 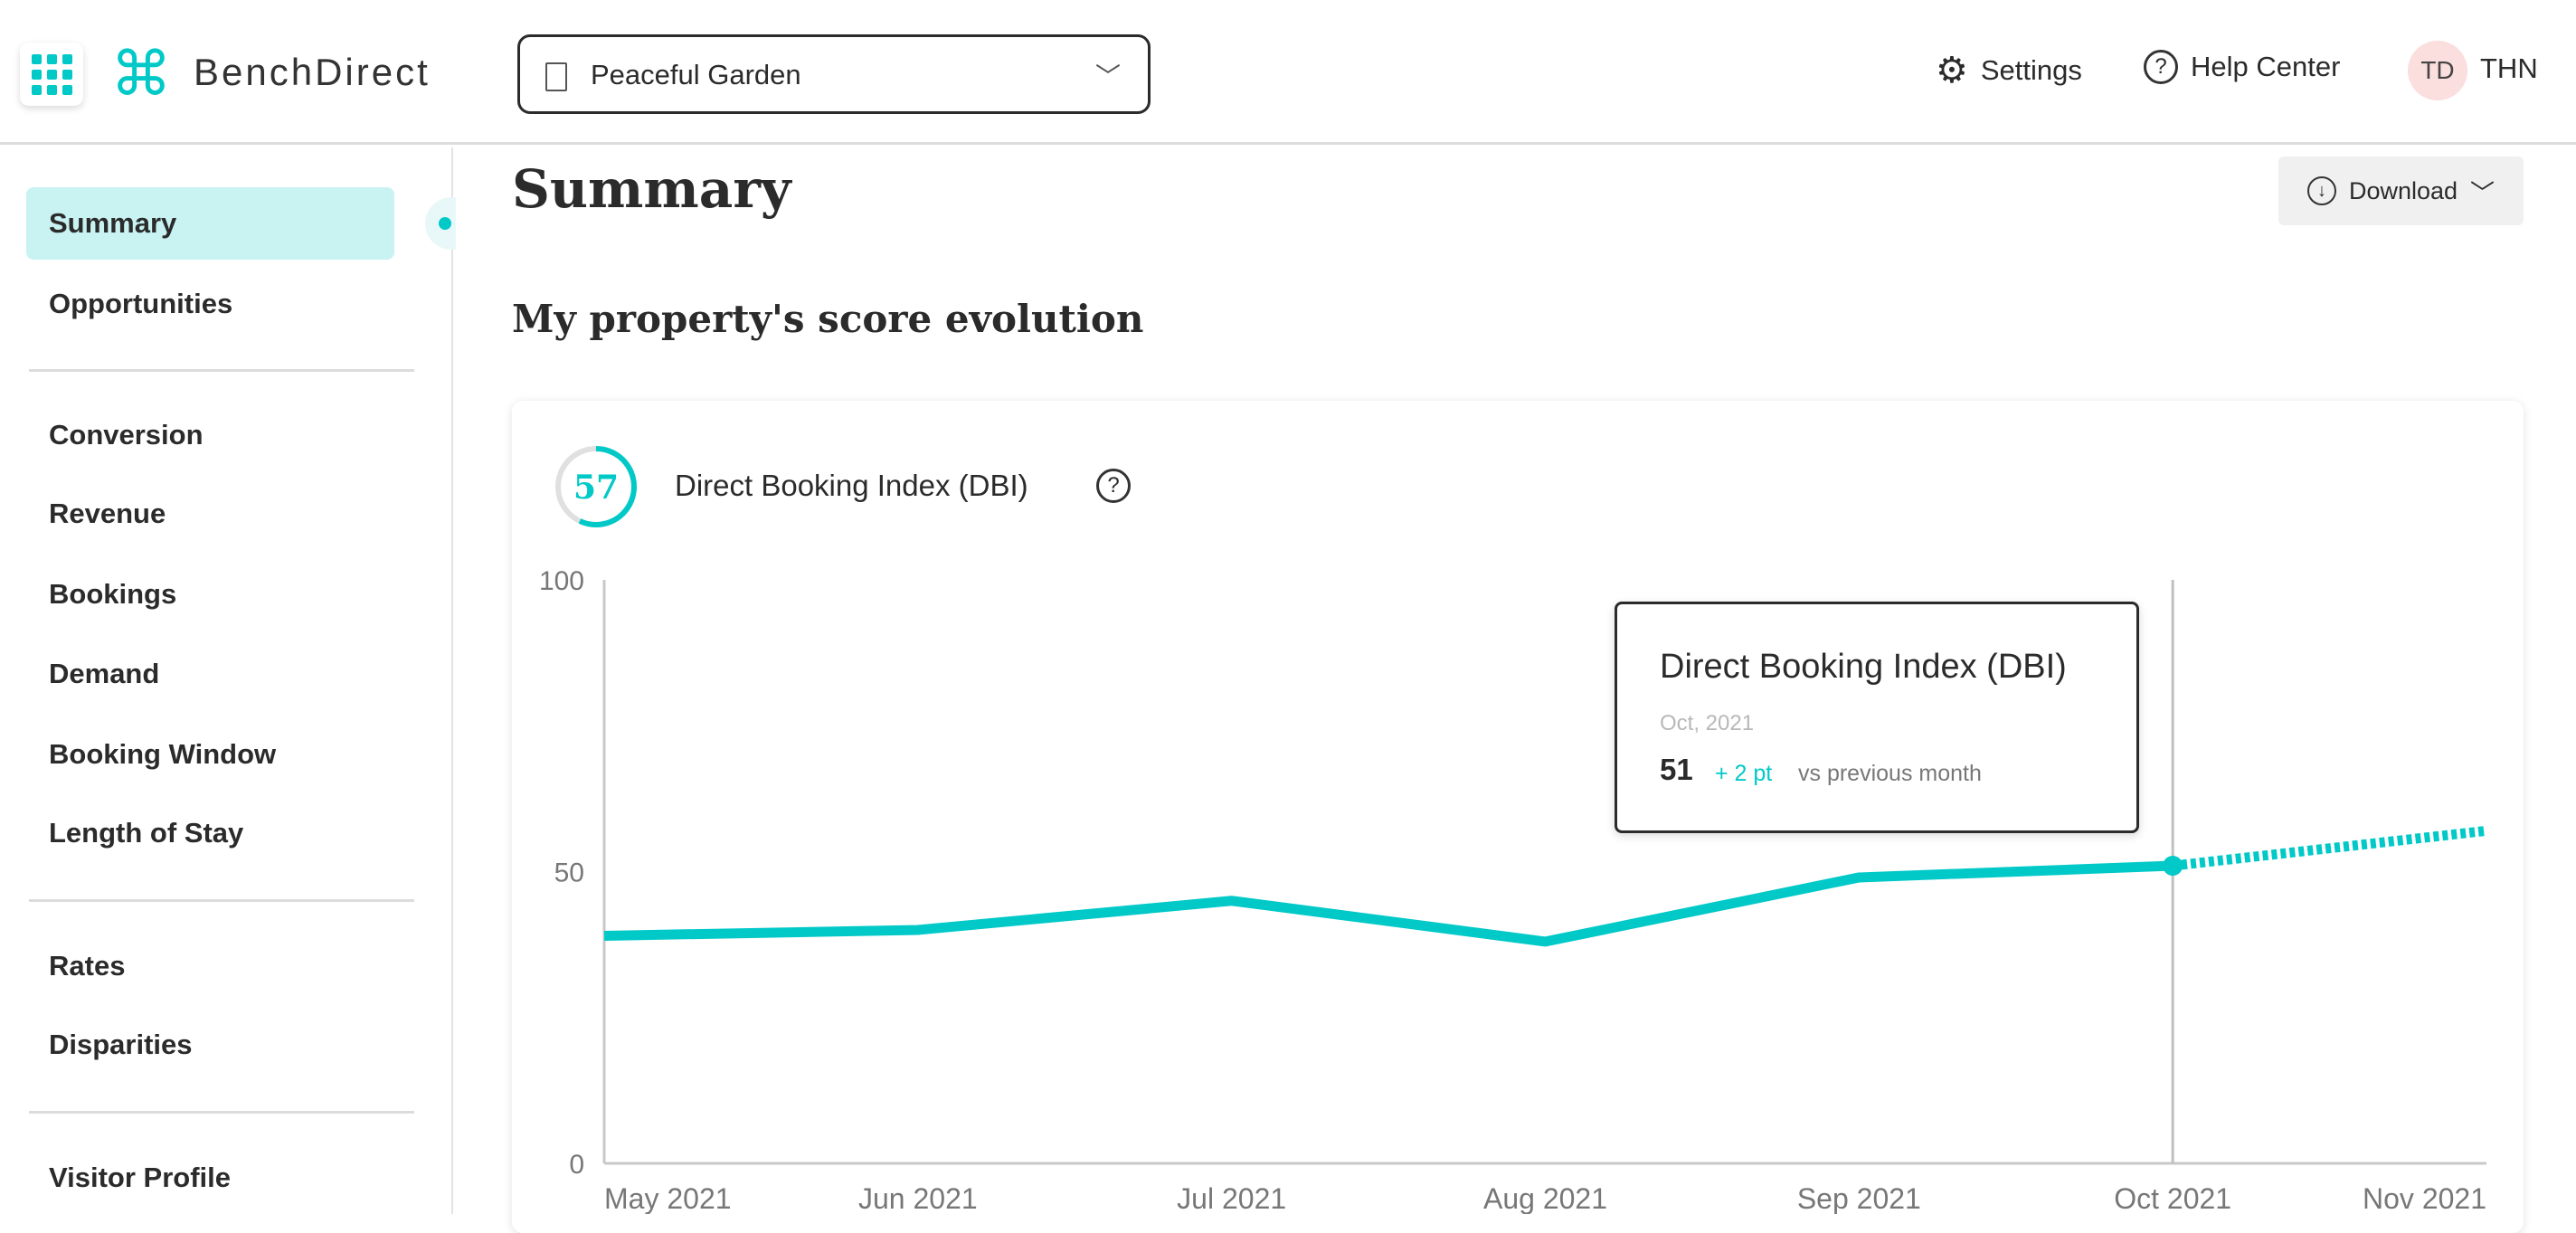 What do you see at coordinates (918, 1198) in the screenshot?
I see `x-tick-label: Jun 2021` at bounding box center [918, 1198].